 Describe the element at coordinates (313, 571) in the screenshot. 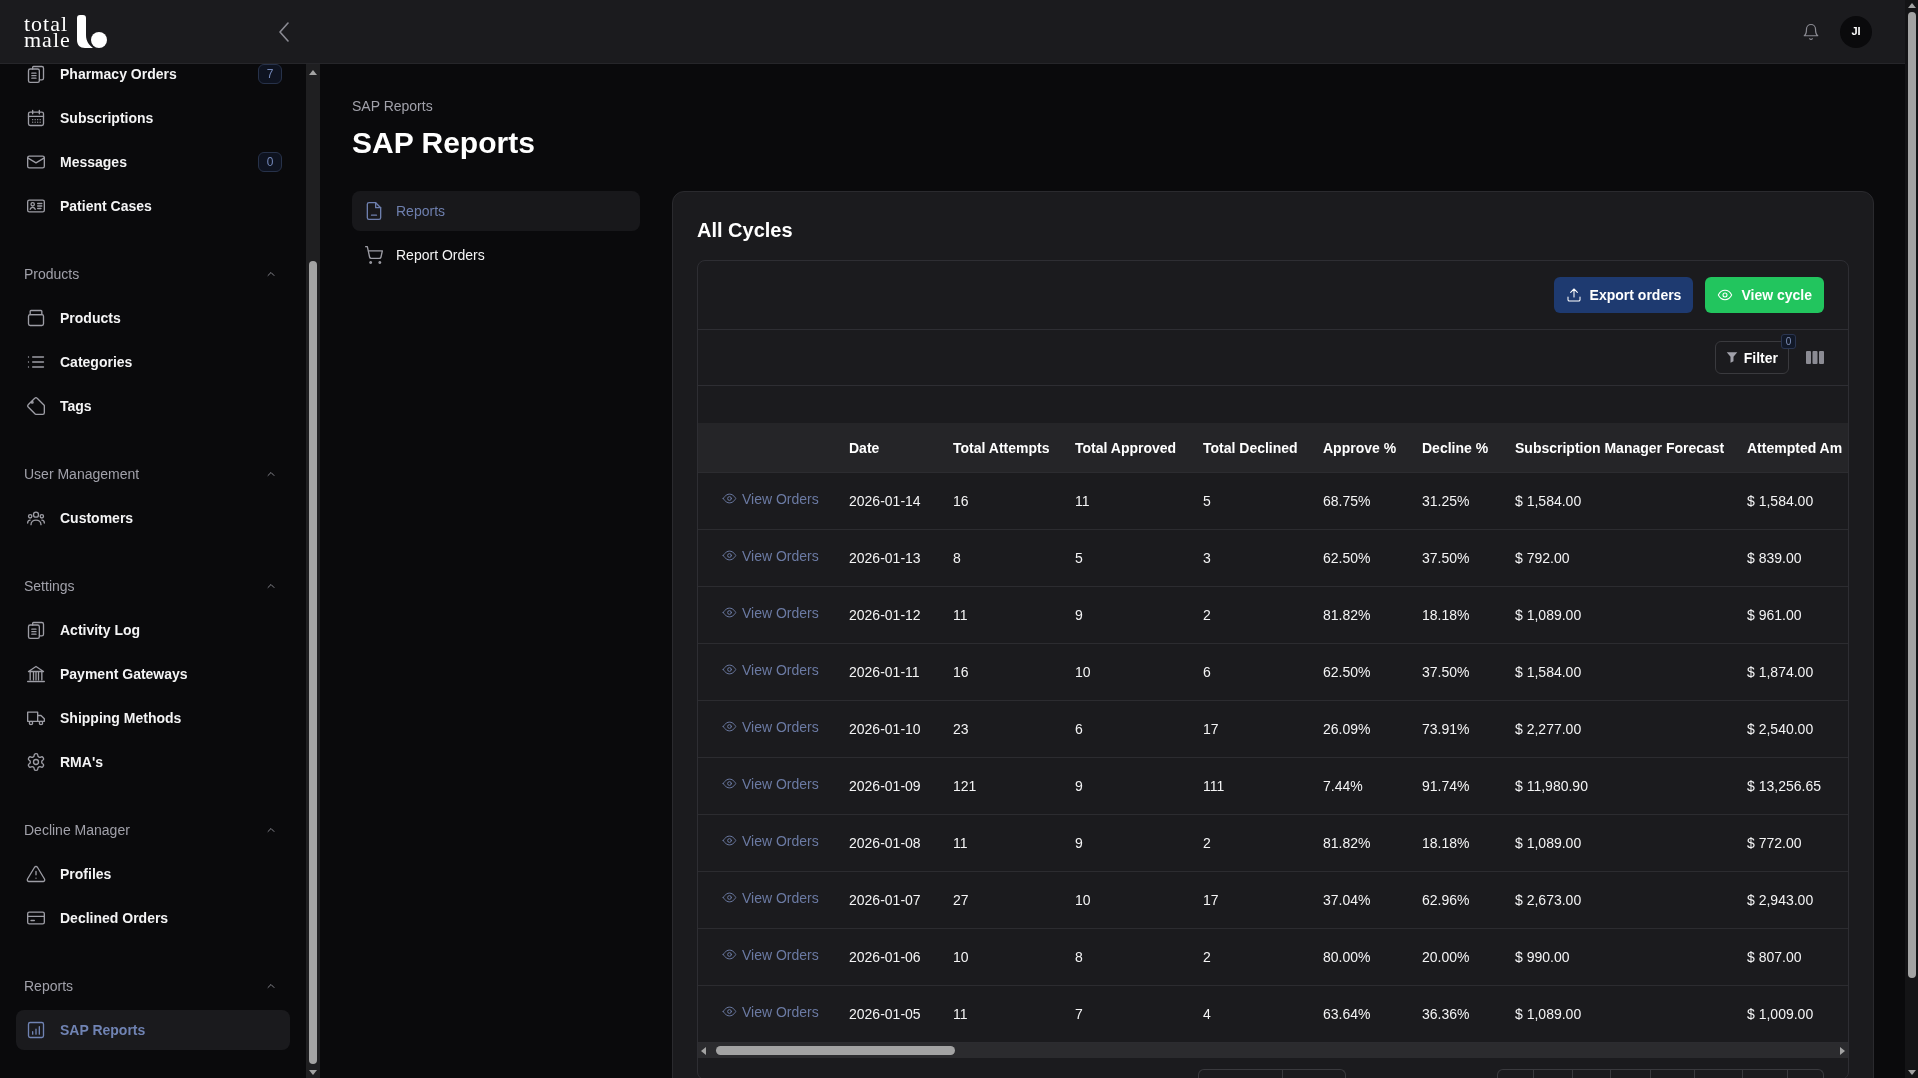

I see `sidebar-scrollbar` at that location.